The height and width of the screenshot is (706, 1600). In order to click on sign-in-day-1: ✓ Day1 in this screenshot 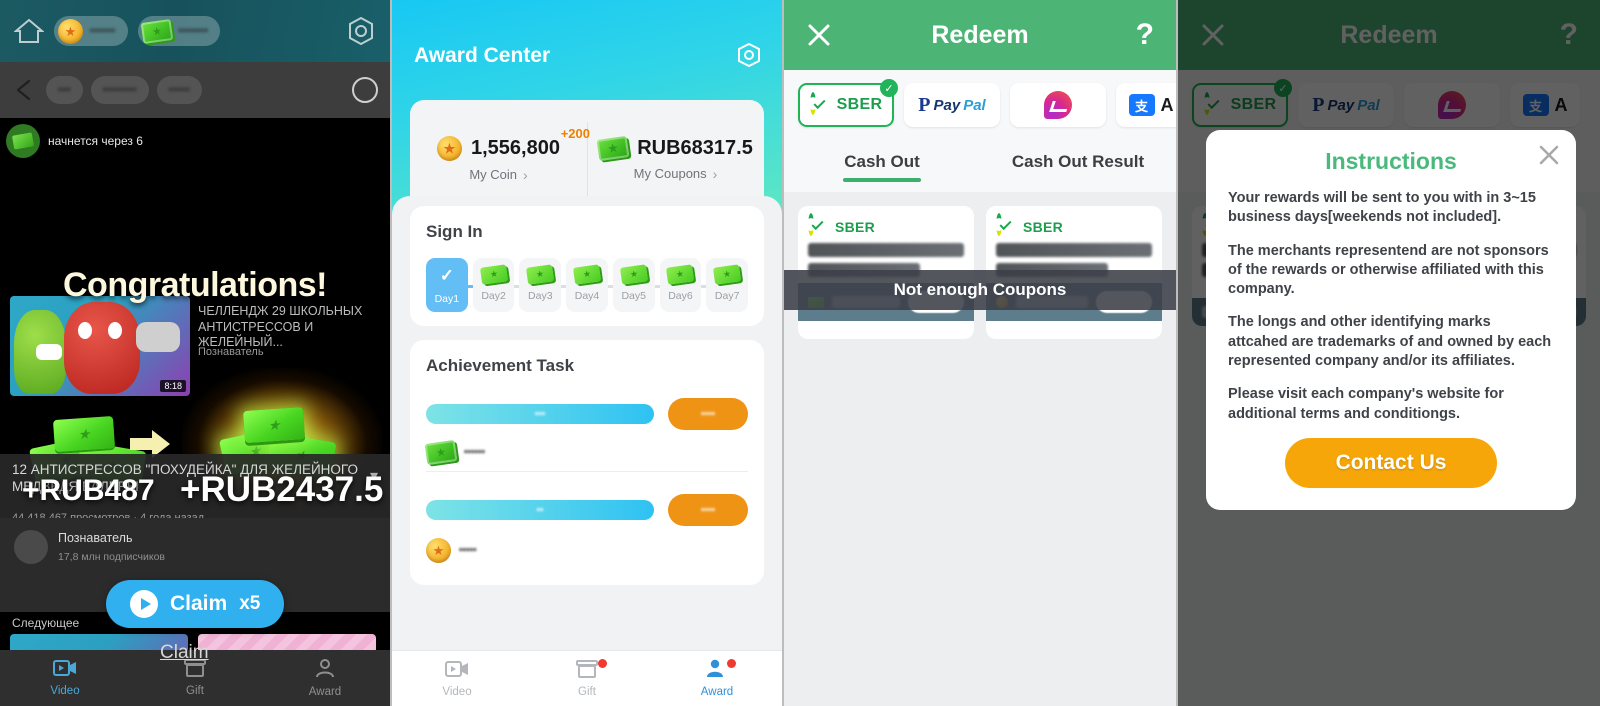, I will do `click(449, 285)`.